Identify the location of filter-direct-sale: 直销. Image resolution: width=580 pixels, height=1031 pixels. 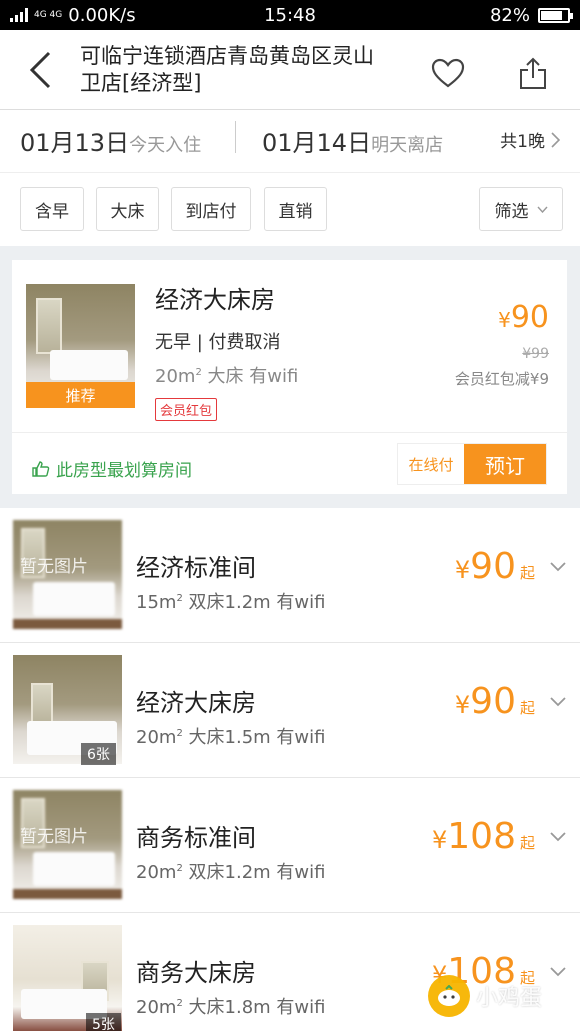
(295, 209).